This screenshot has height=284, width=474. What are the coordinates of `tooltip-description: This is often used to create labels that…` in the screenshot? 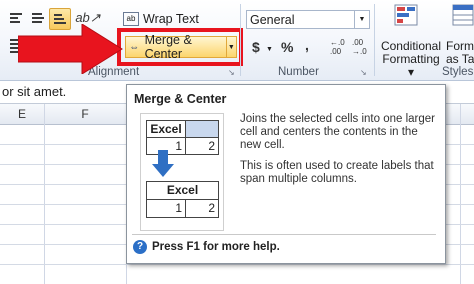 It's located at (337, 172).